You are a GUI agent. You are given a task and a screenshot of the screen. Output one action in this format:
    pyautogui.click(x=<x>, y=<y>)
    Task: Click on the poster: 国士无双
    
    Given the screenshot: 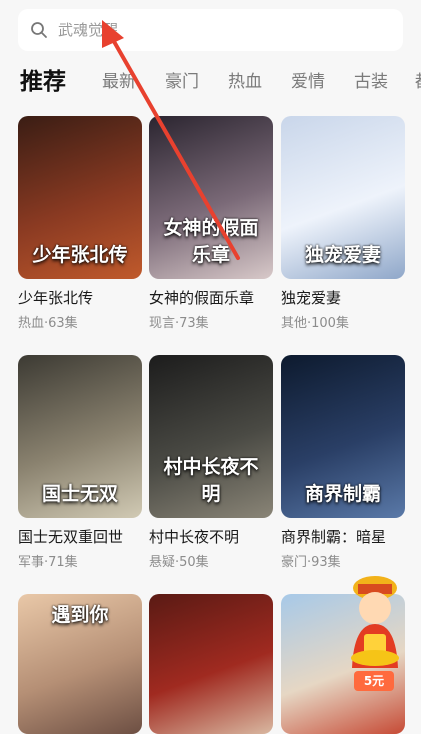 What is the action you would take?
    pyautogui.click(x=80, y=436)
    